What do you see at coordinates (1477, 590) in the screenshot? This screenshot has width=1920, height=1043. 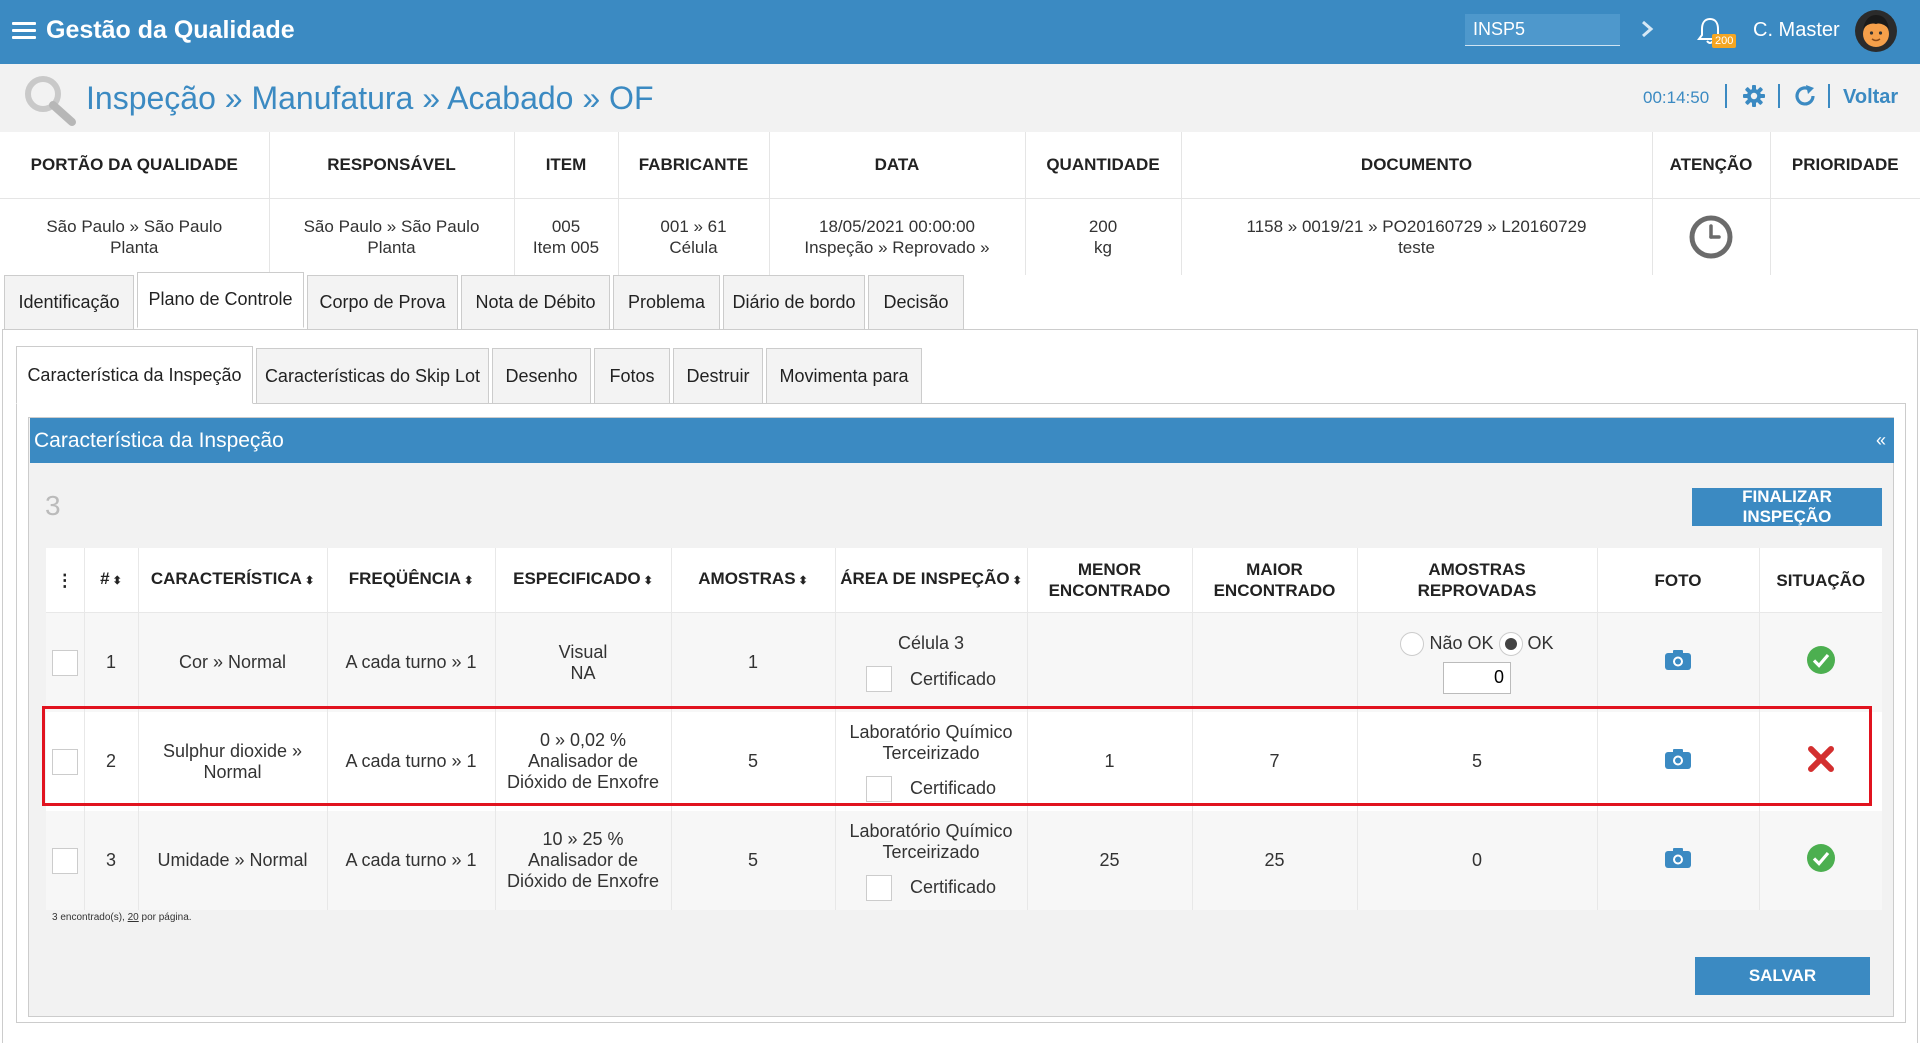 I see `header-reprovadas-l2: REPROVADAS` at bounding box center [1477, 590].